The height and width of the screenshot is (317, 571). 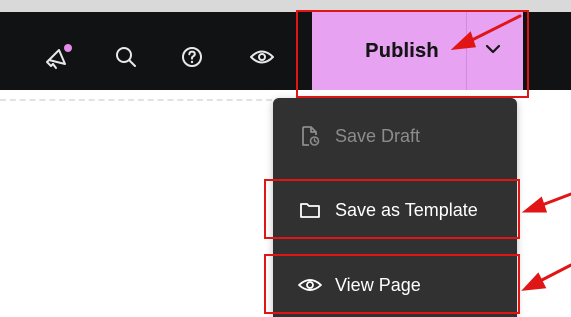 I want to click on arrow-to-save-template, so click(x=555, y=199).